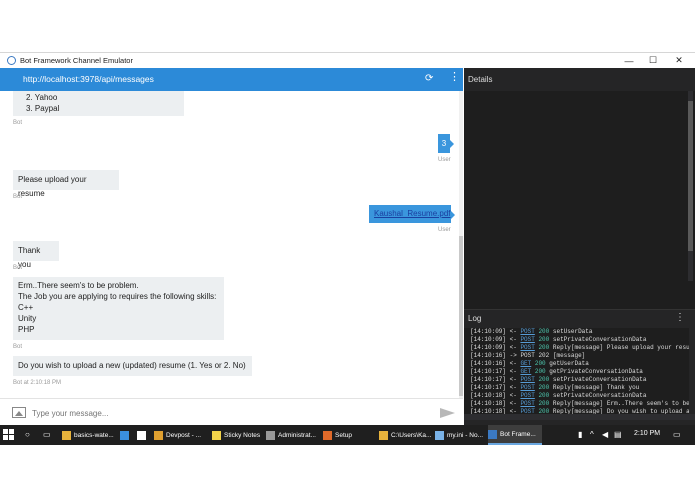 This screenshot has height=494, width=695. I want to click on folder-icon, so click(383, 435).